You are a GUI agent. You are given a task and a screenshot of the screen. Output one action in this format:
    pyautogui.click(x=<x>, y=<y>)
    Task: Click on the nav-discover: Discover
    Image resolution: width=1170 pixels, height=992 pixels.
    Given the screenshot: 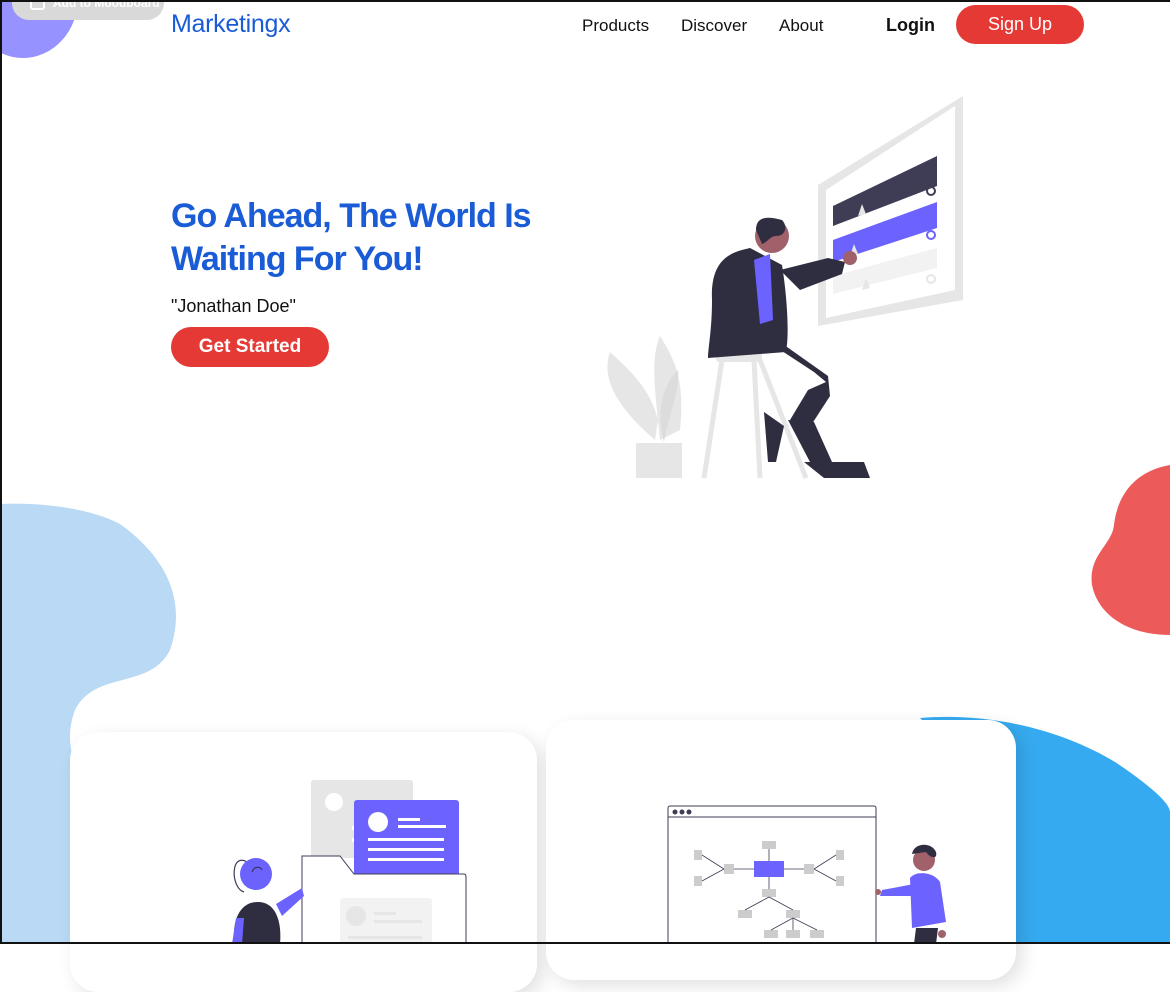 What is the action you would take?
    pyautogui.click(x=714, y=26)
    